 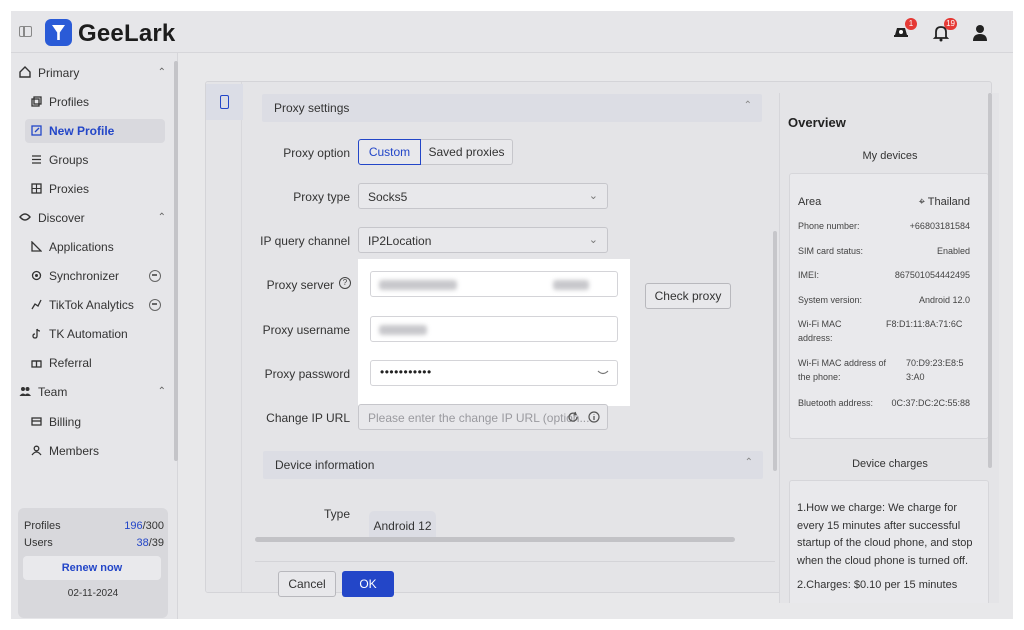 I want to click on sidebar-item-billing: Billing, so click(x=95, y=422).